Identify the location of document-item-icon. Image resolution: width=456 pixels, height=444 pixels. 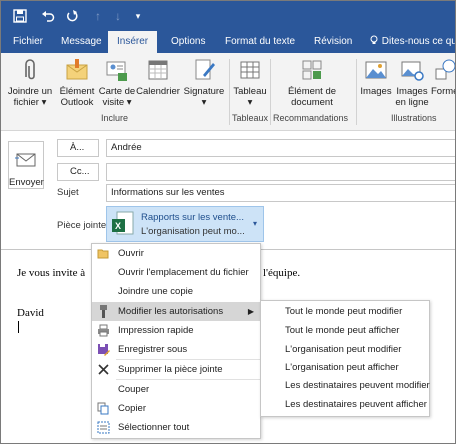
(312, 70).